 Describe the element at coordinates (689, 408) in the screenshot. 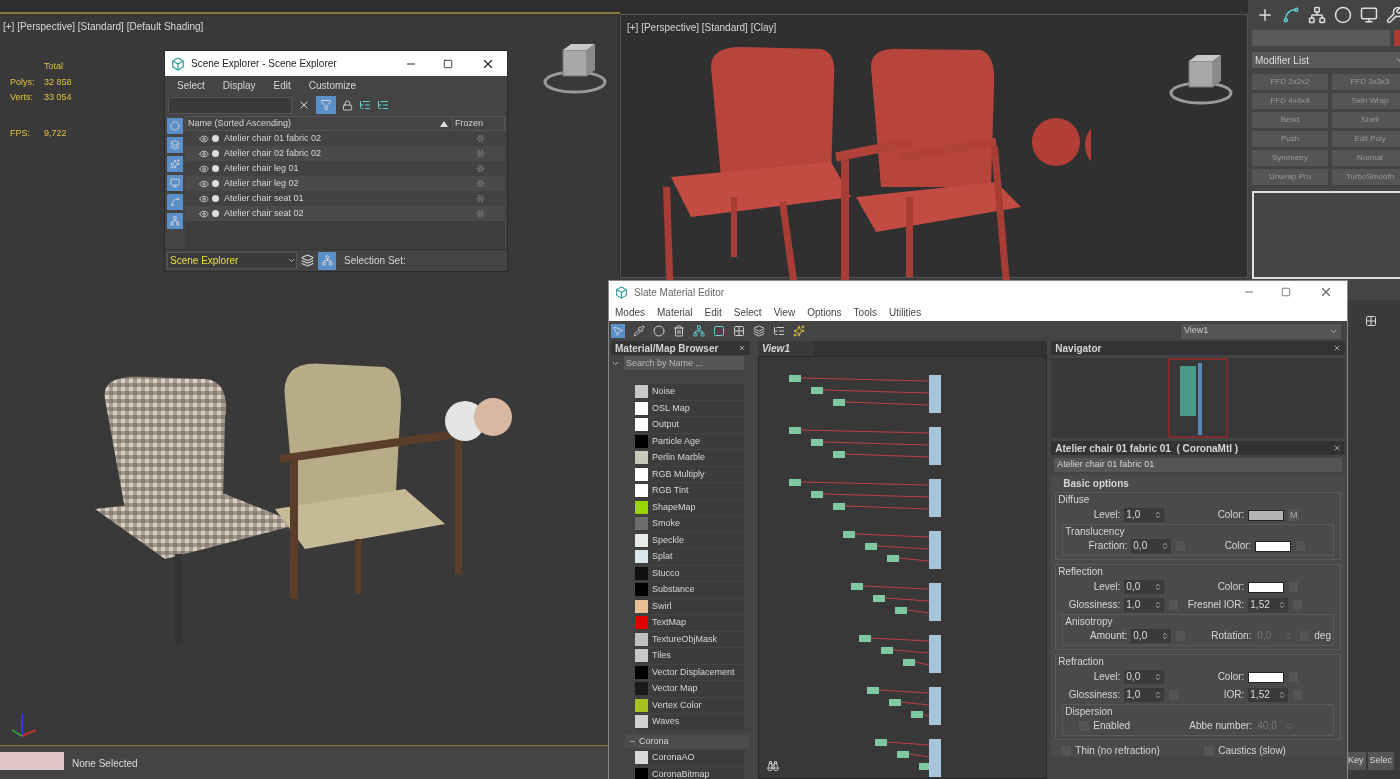

I see `map-list-item: OSL Map` at that location.